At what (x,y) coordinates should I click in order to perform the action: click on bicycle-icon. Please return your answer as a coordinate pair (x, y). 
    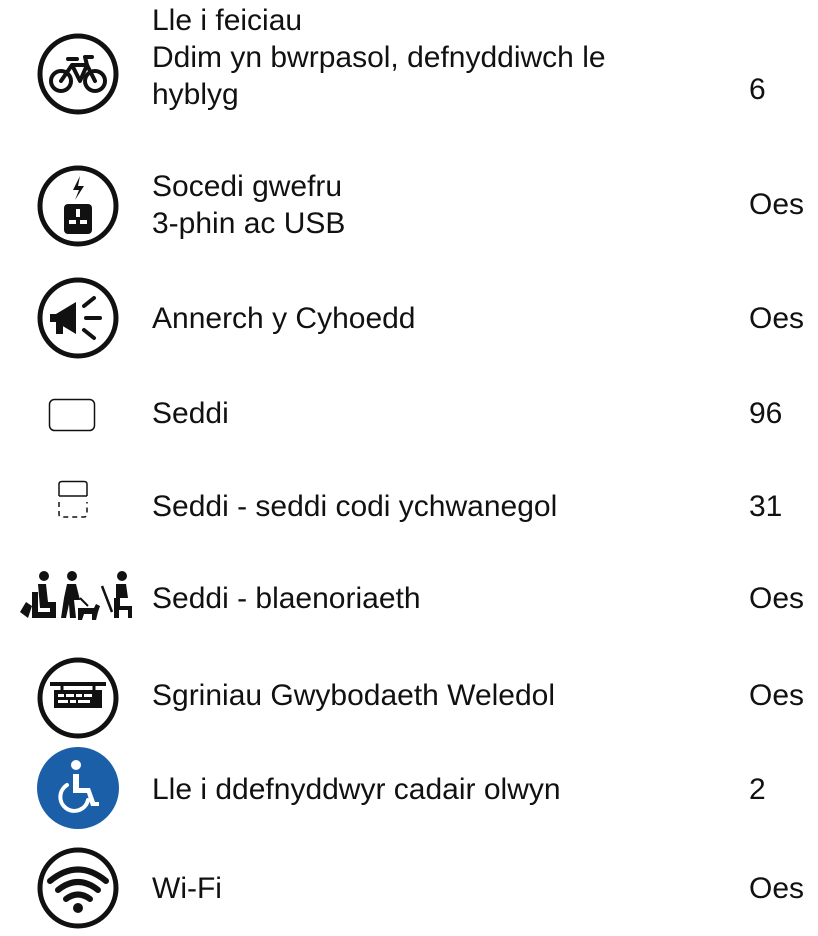
    Looking at the image, I should click on (78, 74).